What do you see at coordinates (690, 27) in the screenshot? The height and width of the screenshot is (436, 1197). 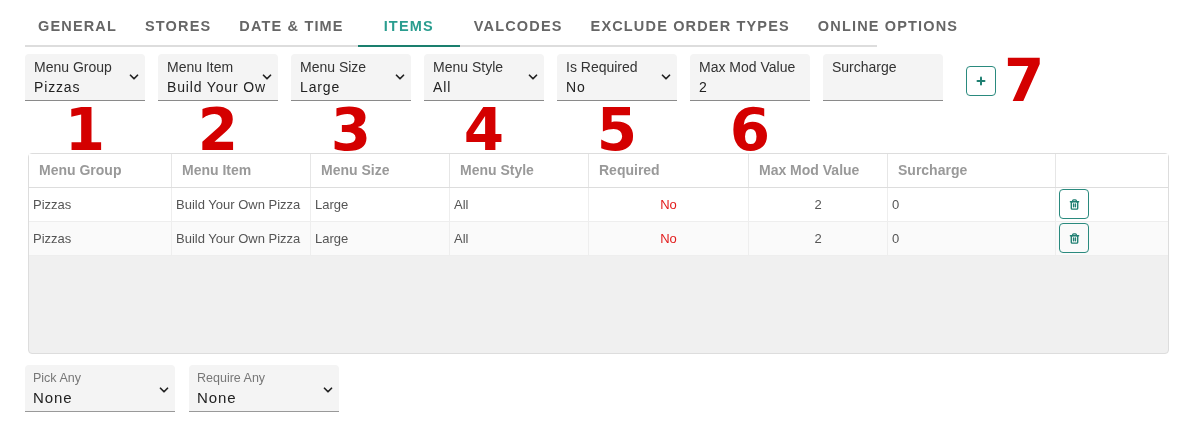 I see `tab: EXCLUDE ORDER TYPES` at bounding box center [690, 27].